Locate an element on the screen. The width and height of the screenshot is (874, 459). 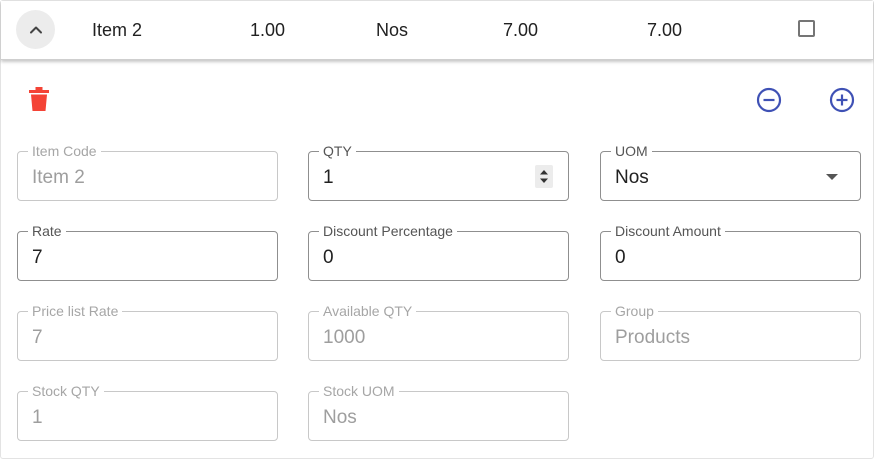
trash-icon is located at coordinates (39, 99).